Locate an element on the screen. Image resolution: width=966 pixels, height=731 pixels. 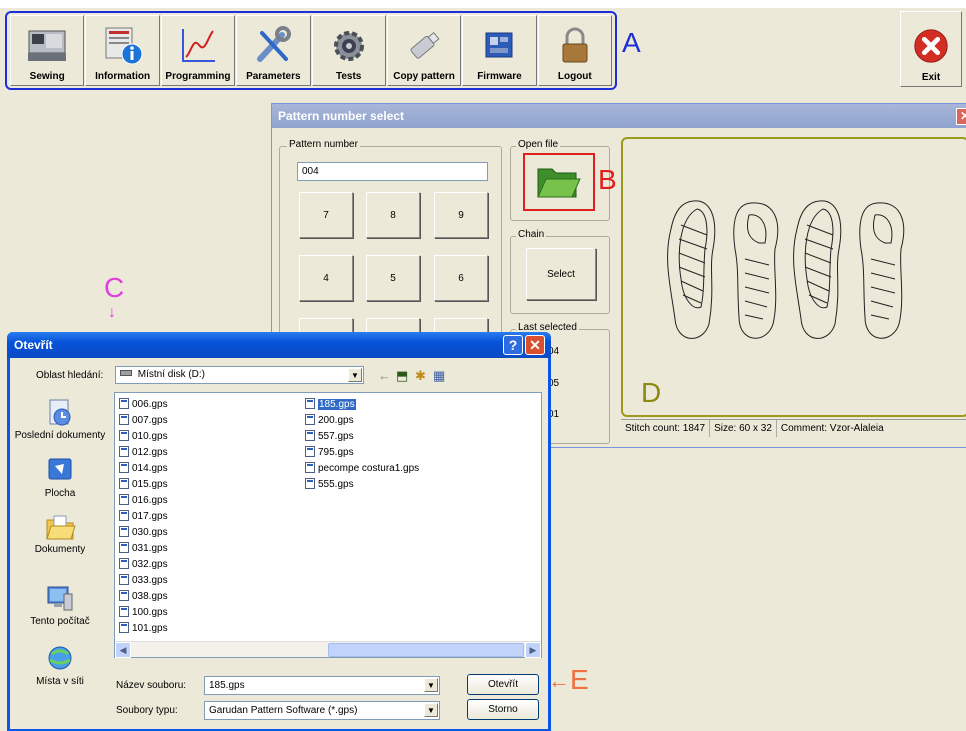
firmware-button: Firmware is located at coordinates (499, 50).